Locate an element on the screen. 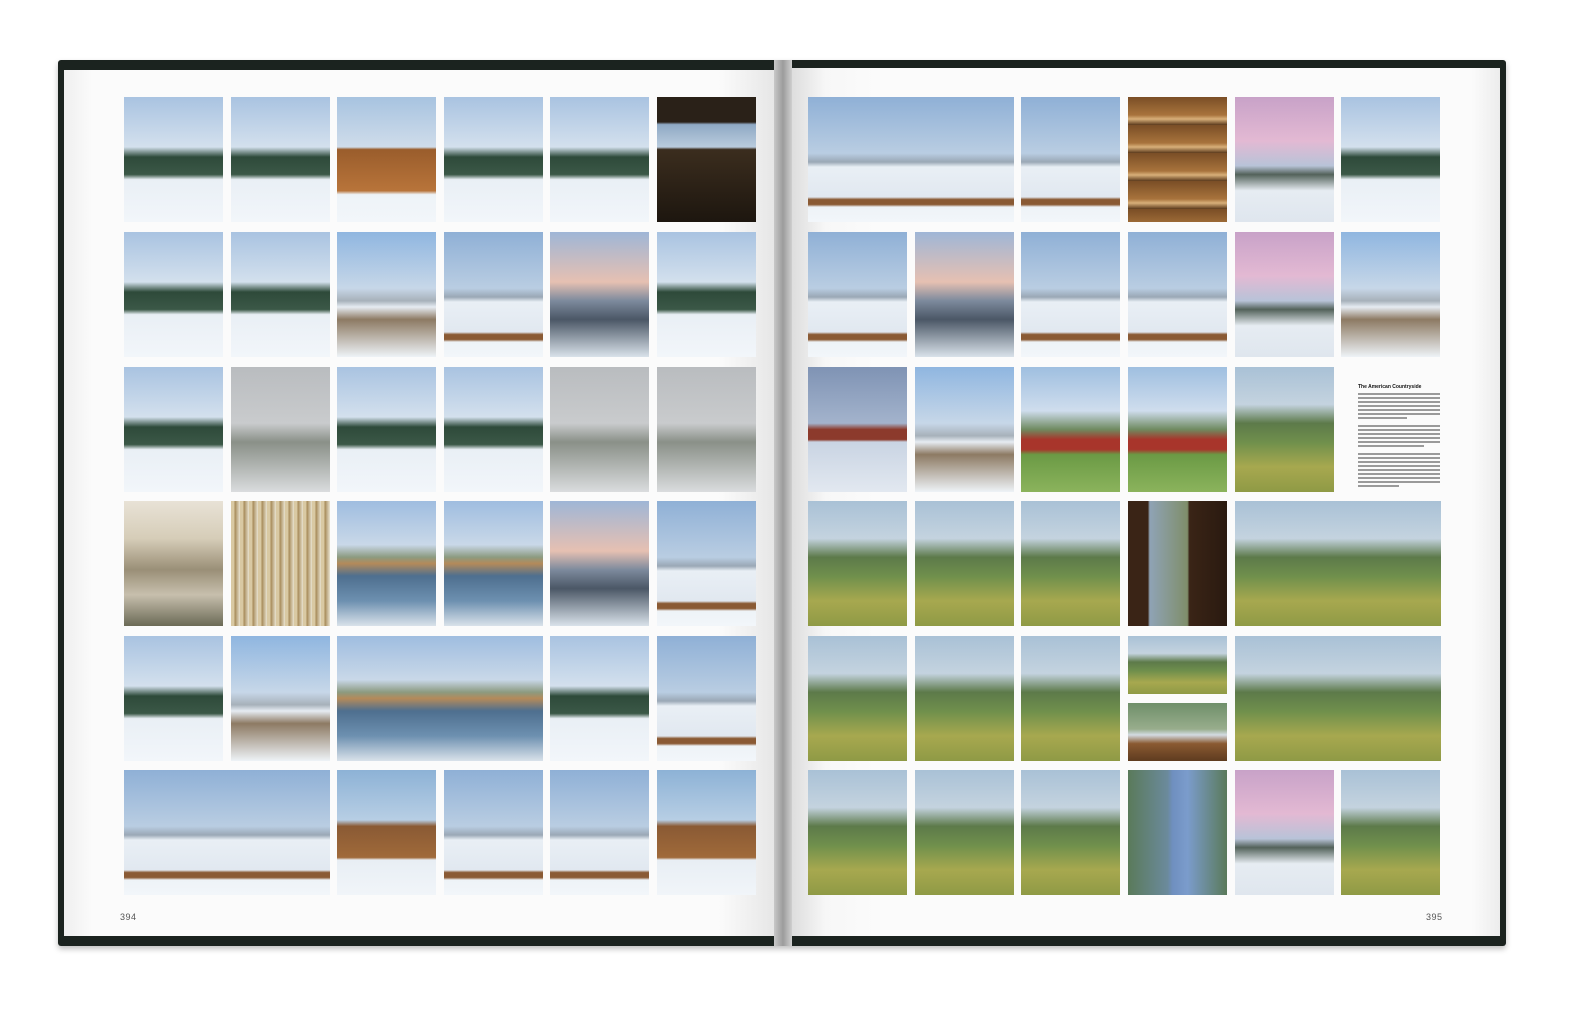 The width and height of the screenshot is (1570, 1016). photo-road-through-valley is located at coordinates (1390, 294).